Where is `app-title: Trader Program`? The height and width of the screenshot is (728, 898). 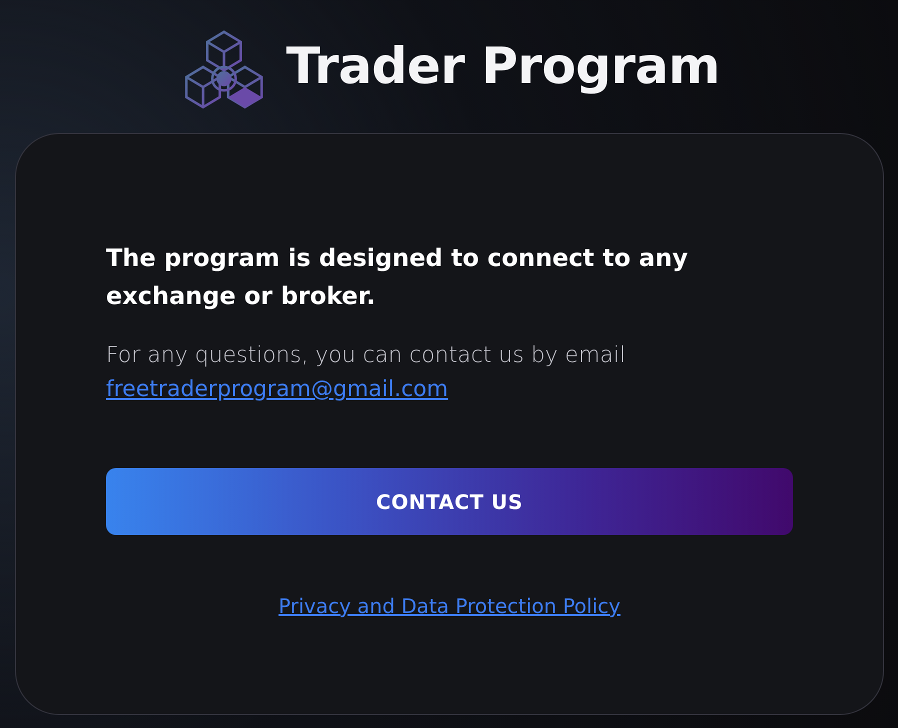 app-title: Trader Program is located at coordinates (503, 66).